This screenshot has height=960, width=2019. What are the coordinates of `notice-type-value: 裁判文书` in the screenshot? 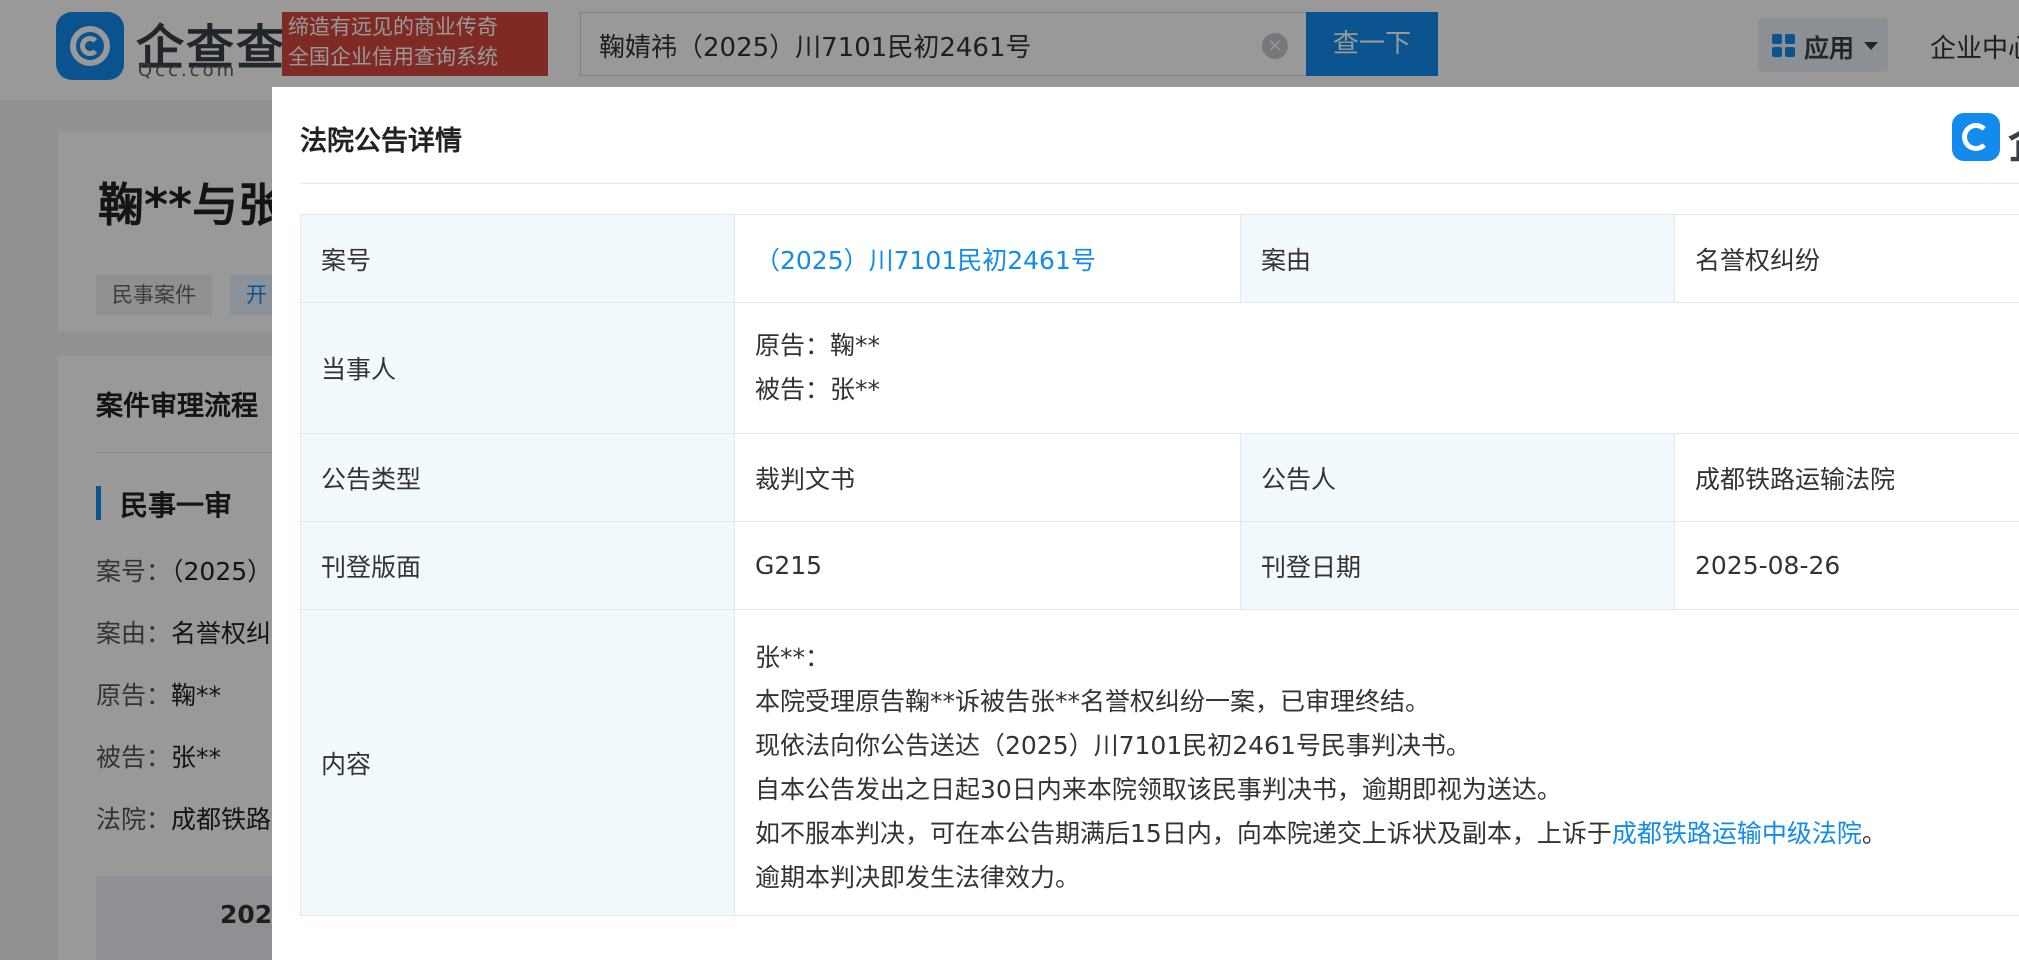 It's located at (987, 477).